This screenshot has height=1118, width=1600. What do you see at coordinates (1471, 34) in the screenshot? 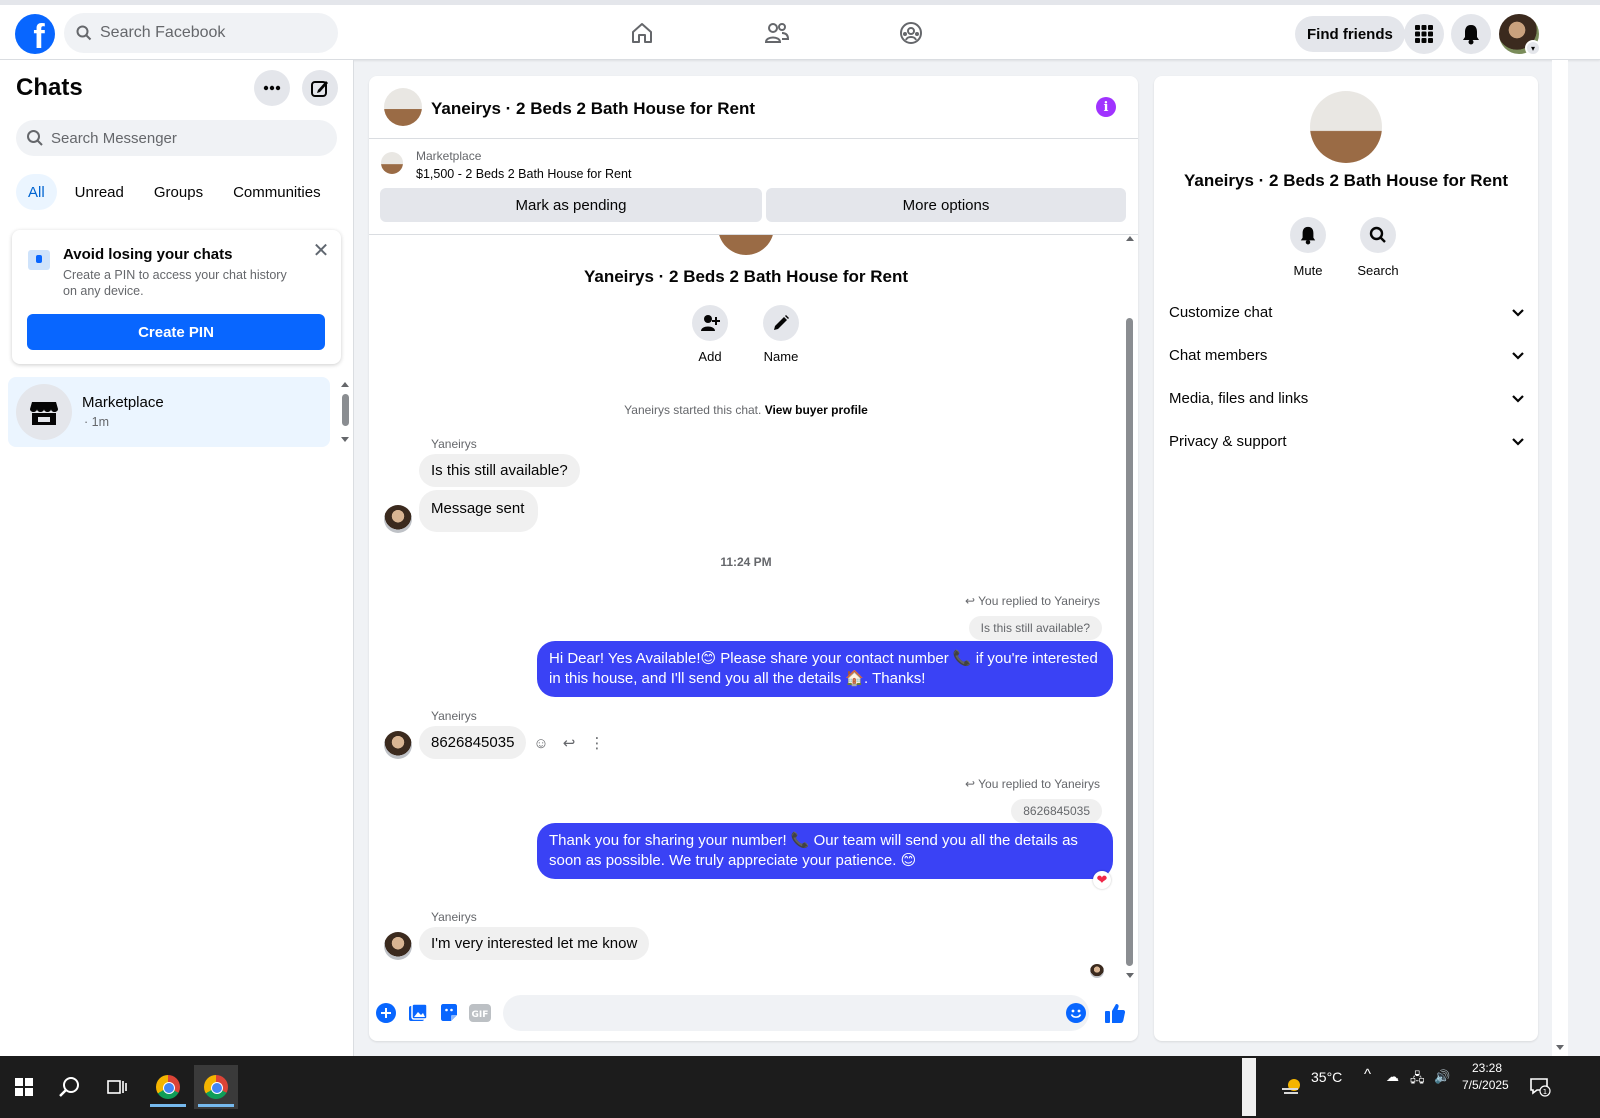
I see `bell-icon` at bounding box center [1471, 34].